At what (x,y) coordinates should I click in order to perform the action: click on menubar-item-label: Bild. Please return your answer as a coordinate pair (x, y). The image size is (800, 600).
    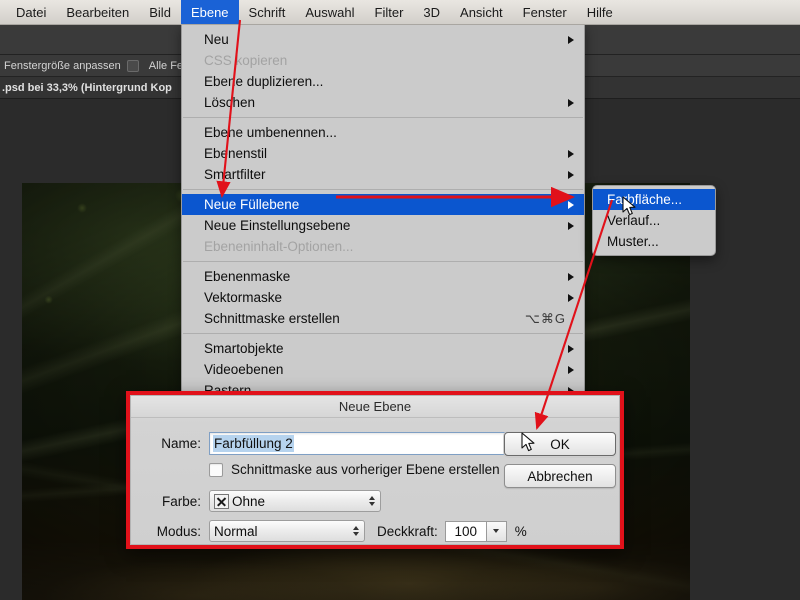
    Looking at the image, I should click on (160, 12).